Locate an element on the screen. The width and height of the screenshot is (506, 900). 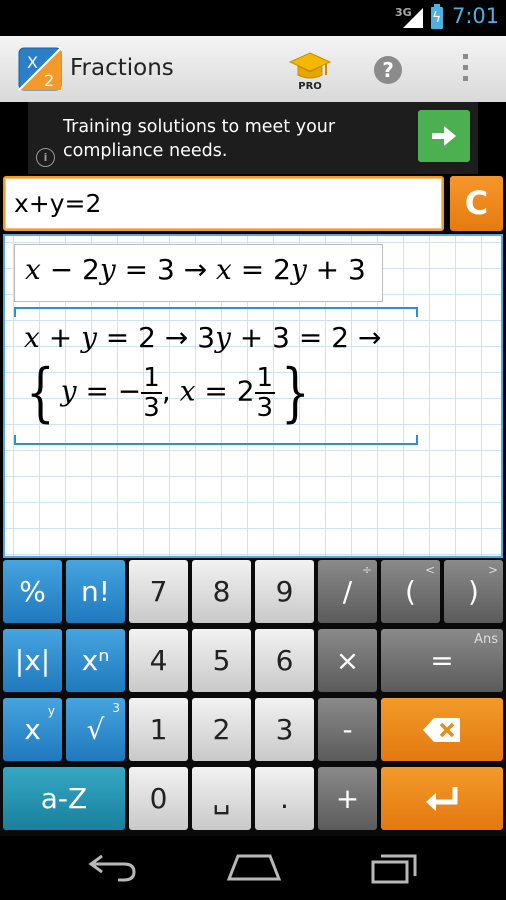
space-key: ␣ is located at coordinates (221, 798).